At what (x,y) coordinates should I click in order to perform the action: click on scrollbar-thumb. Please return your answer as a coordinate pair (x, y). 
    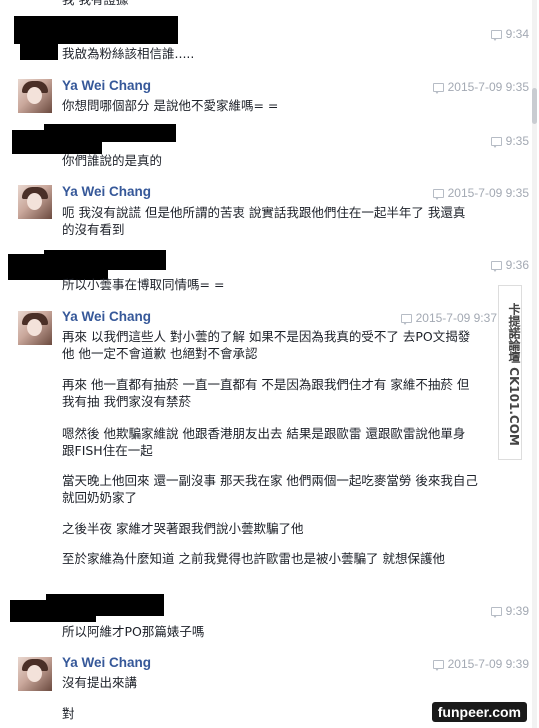
    Looking at the image, I should click on (534, 106).